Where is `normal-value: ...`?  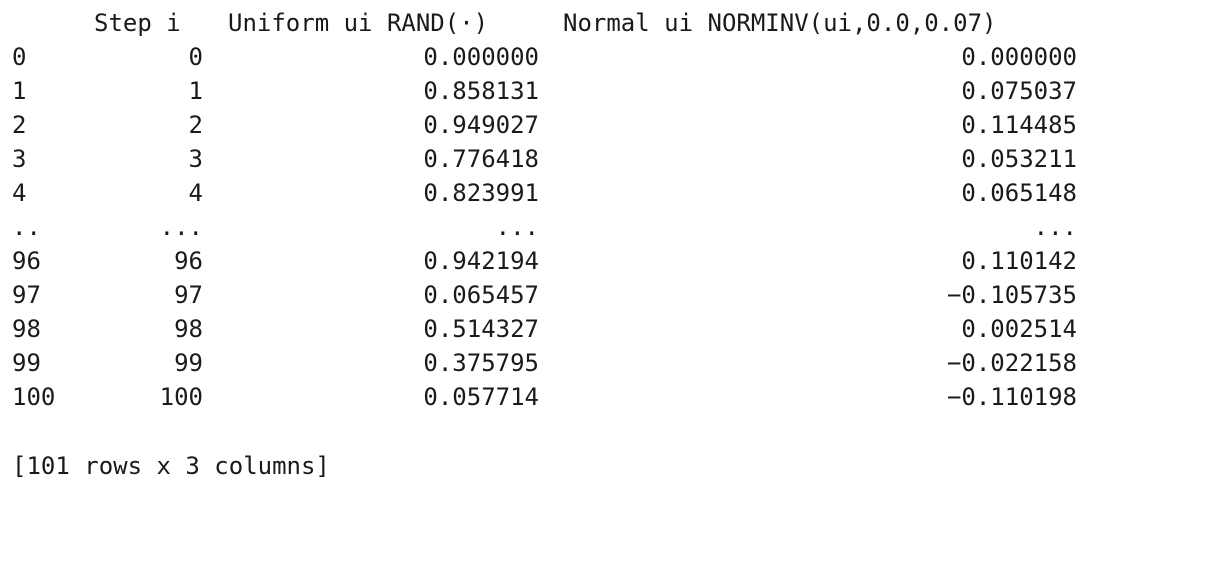 normal-value: ... is located at coordinates (1055, 227).